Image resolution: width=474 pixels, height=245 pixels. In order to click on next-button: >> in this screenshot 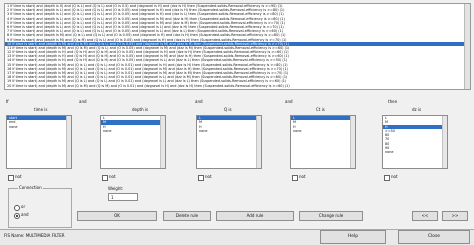, I will do `click(455, 216)`.